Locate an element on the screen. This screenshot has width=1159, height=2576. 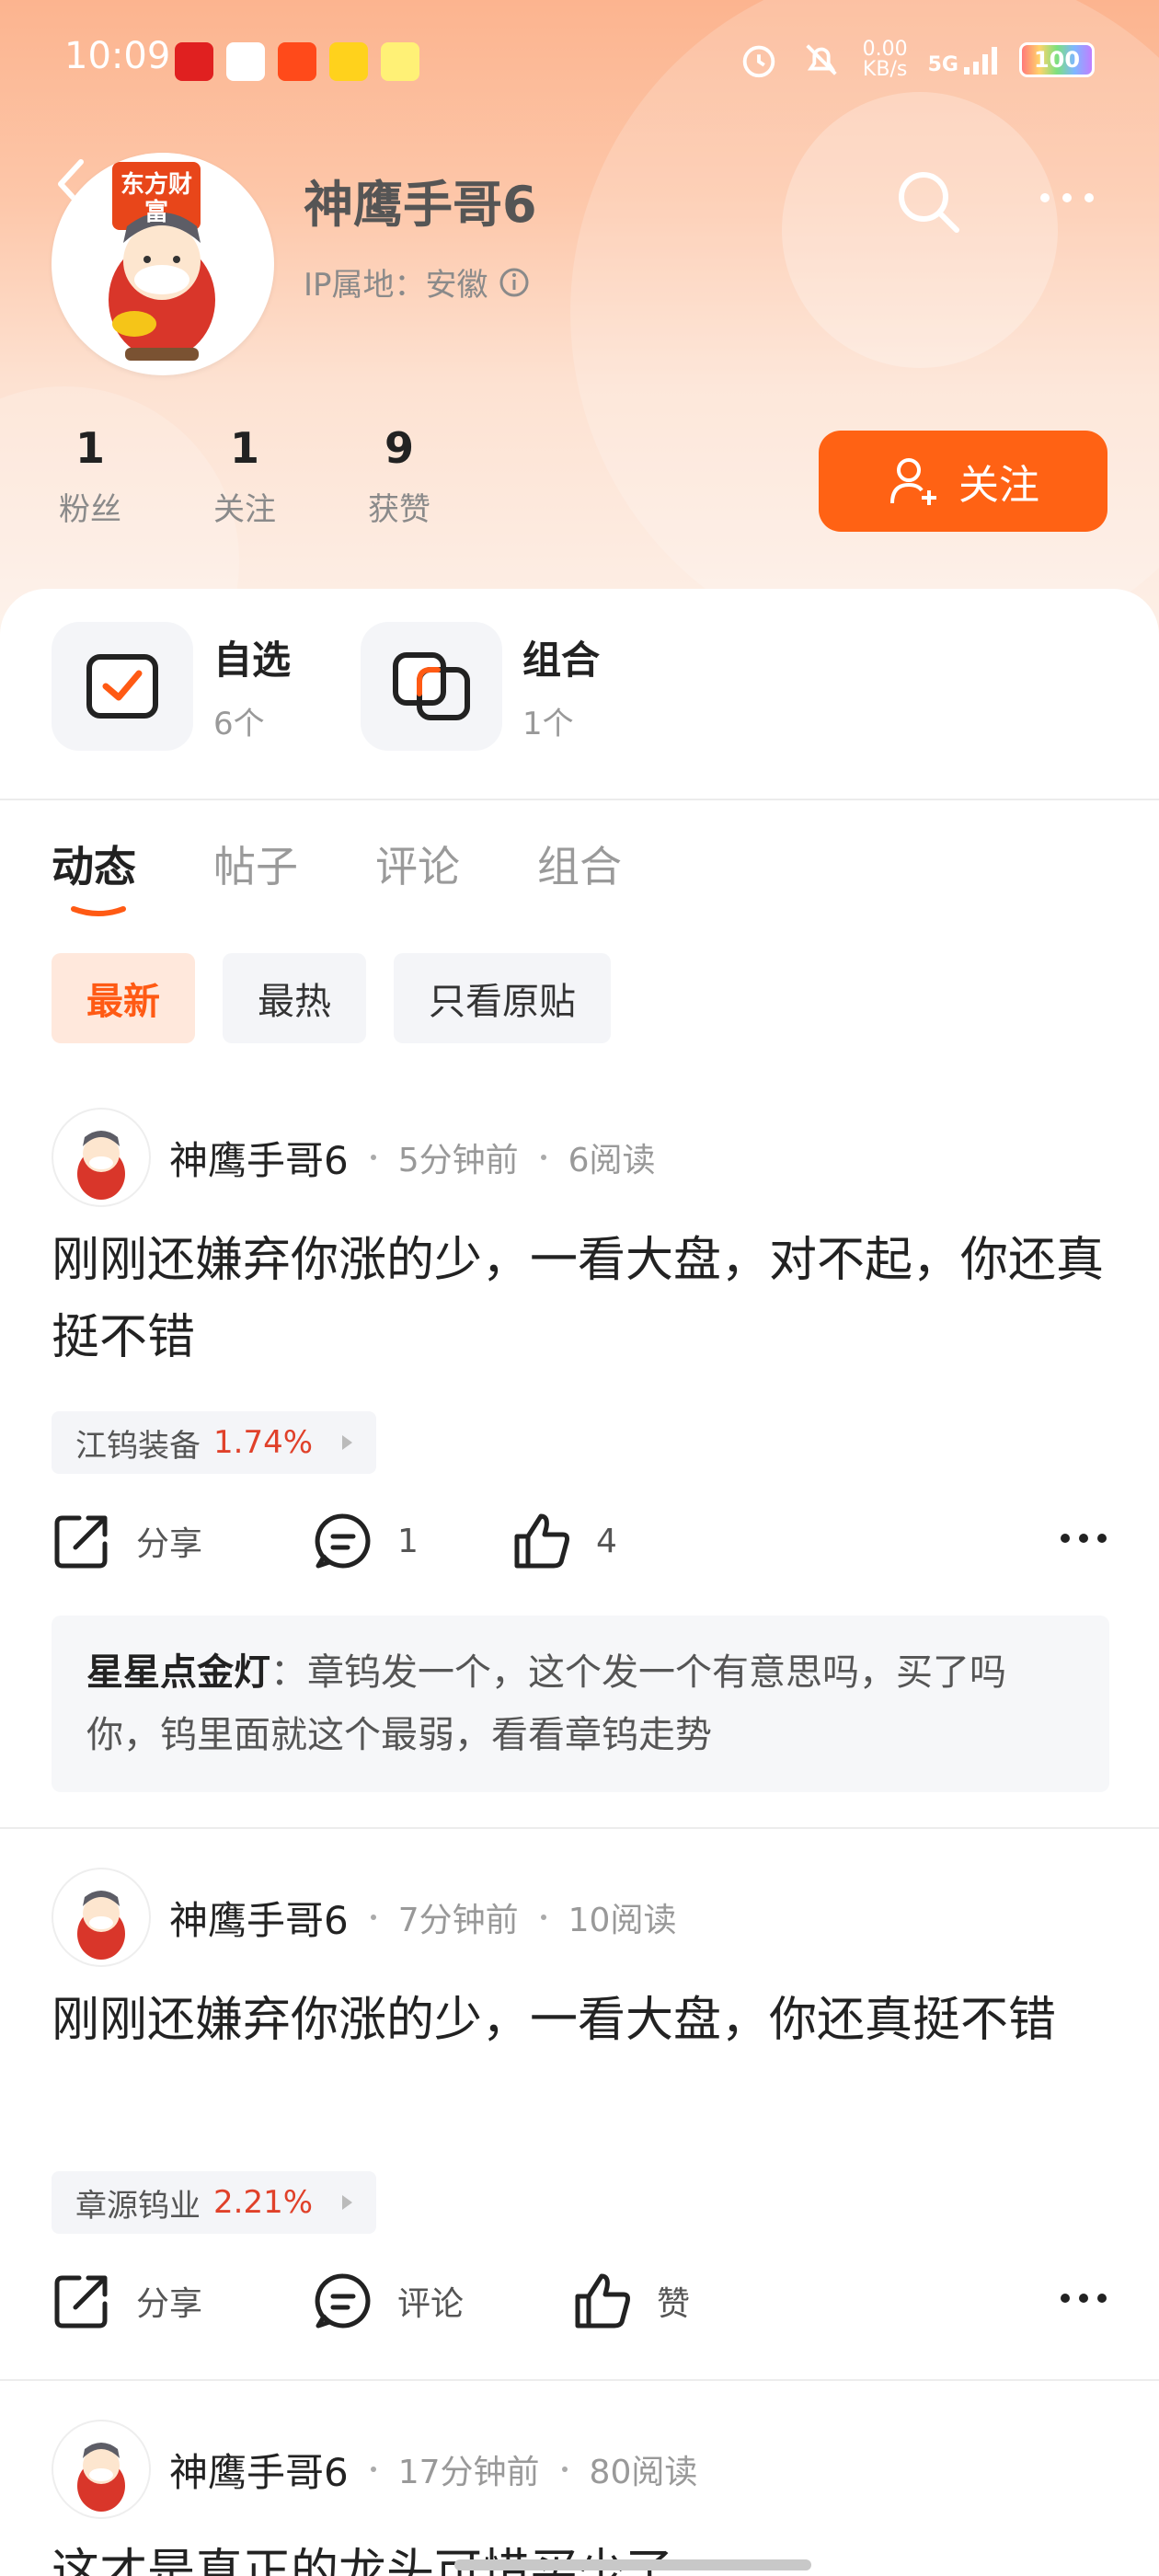
net-speed-value: 0.00 is located at coordinates (885, 49).